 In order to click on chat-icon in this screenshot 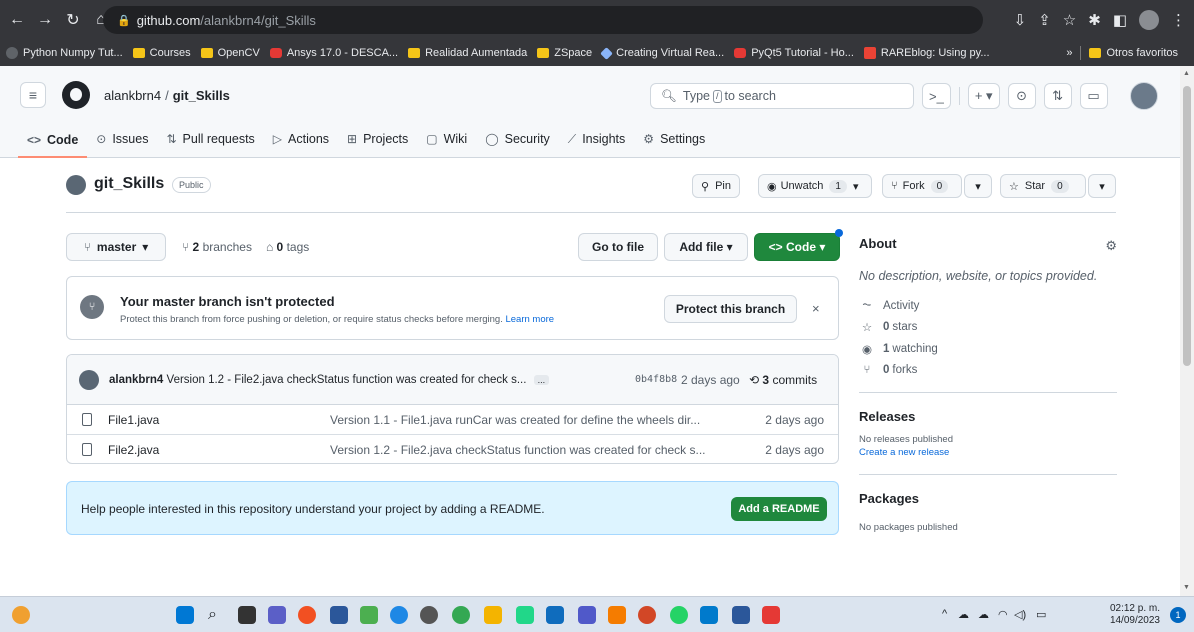, I will do `click(277, 615)`.